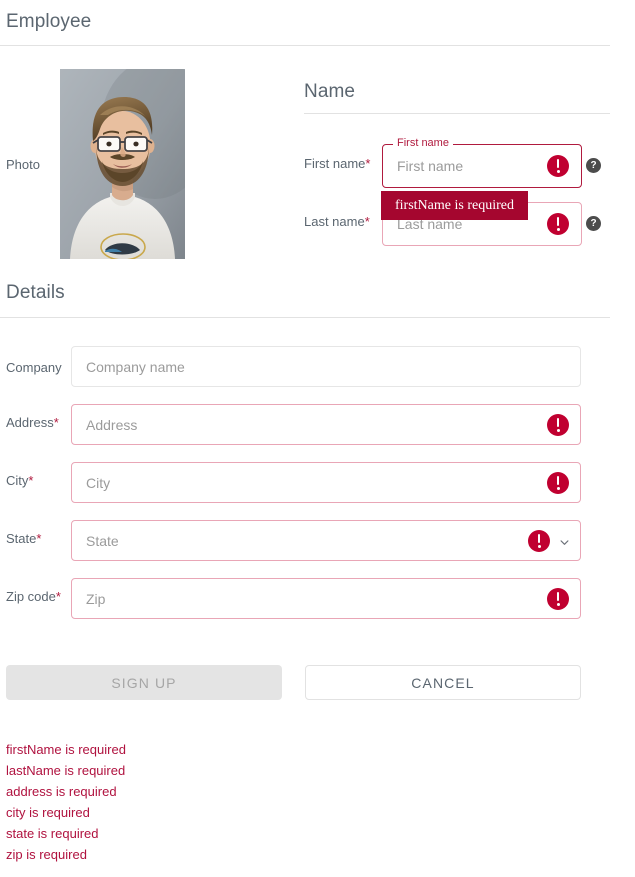 Image resolution: width=635 pixels, height=877 pixels. What do you see at coordinates (31, 480) in the screenshot?
I see `city-required-marker: *` at bounding box center [31, 480].